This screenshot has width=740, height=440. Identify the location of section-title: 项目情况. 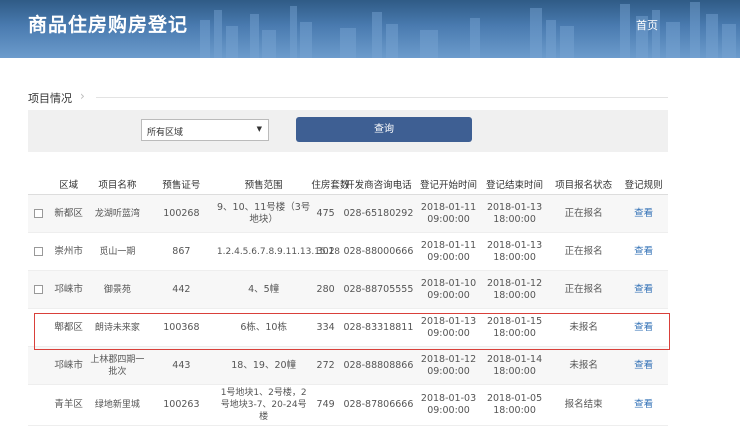
(50, 98).